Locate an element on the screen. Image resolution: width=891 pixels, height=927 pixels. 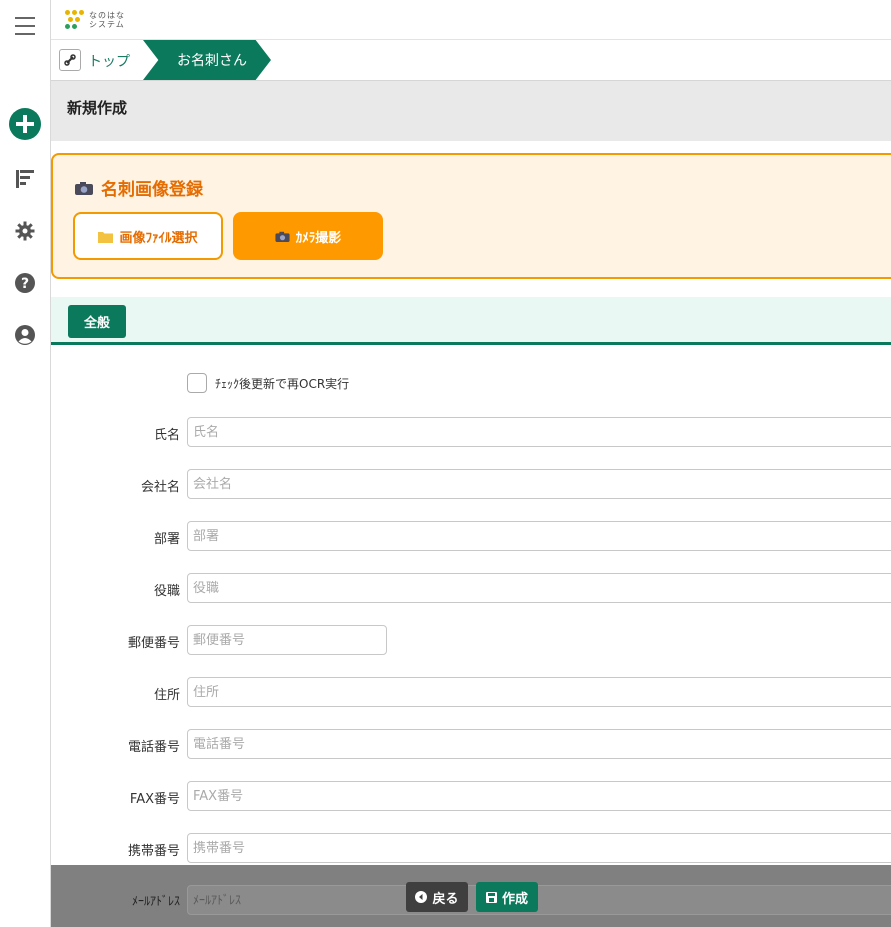
brand-logo: なのはな システム is located at coordinates (95, 20).